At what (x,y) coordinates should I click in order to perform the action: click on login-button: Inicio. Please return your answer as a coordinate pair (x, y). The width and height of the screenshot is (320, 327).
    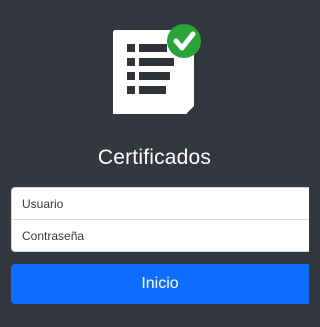
    Looking at the image, I should click on (160, 284).